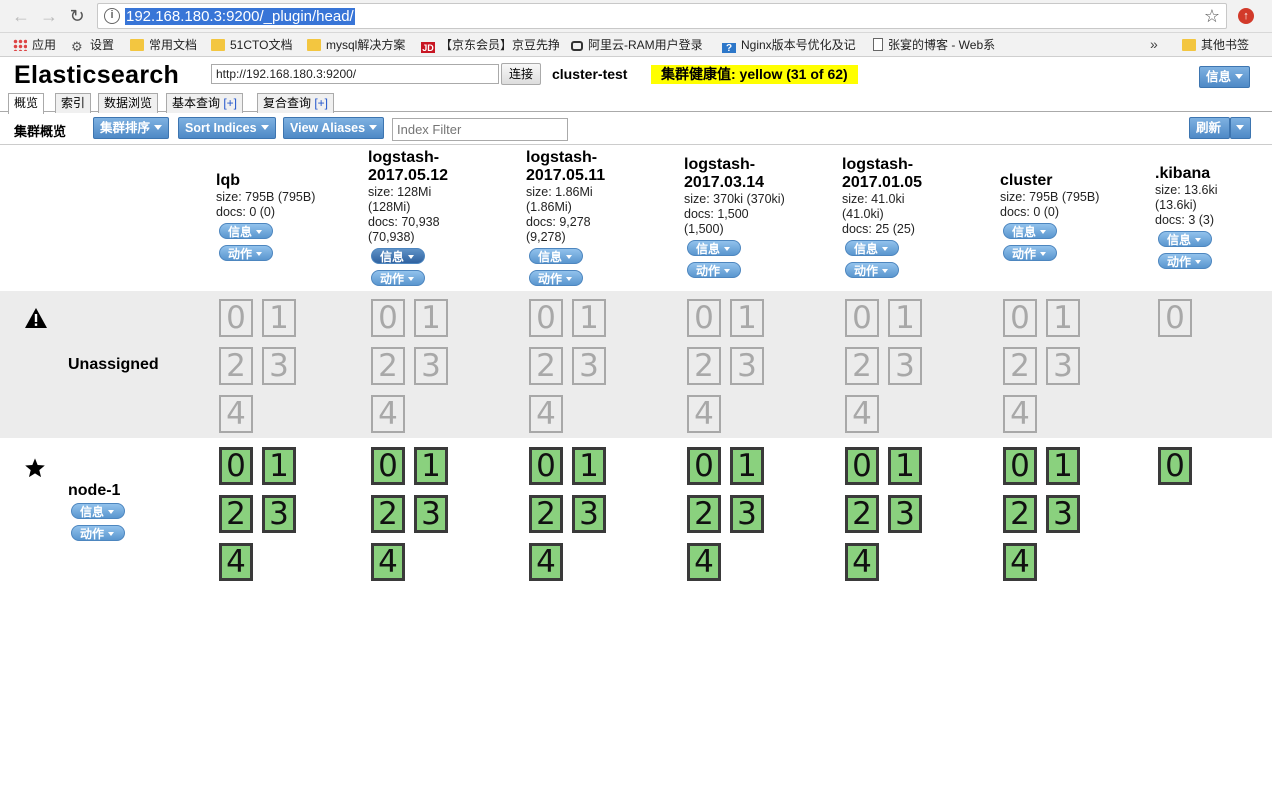 This screenshot has height=807, width=1272. Describe the element at coordinates (49, 16) in the screenshot. I see `forward-arrow-icon: →` at that location.